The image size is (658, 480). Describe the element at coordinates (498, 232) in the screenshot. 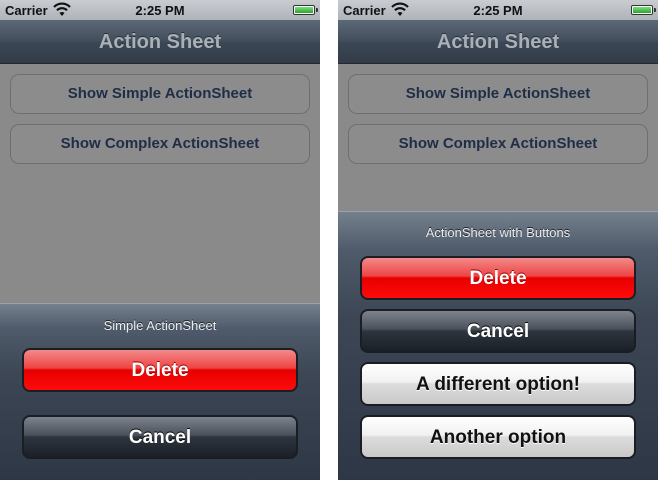

I see `action-sheet-title: ActionSheet with Buttons` at that location.